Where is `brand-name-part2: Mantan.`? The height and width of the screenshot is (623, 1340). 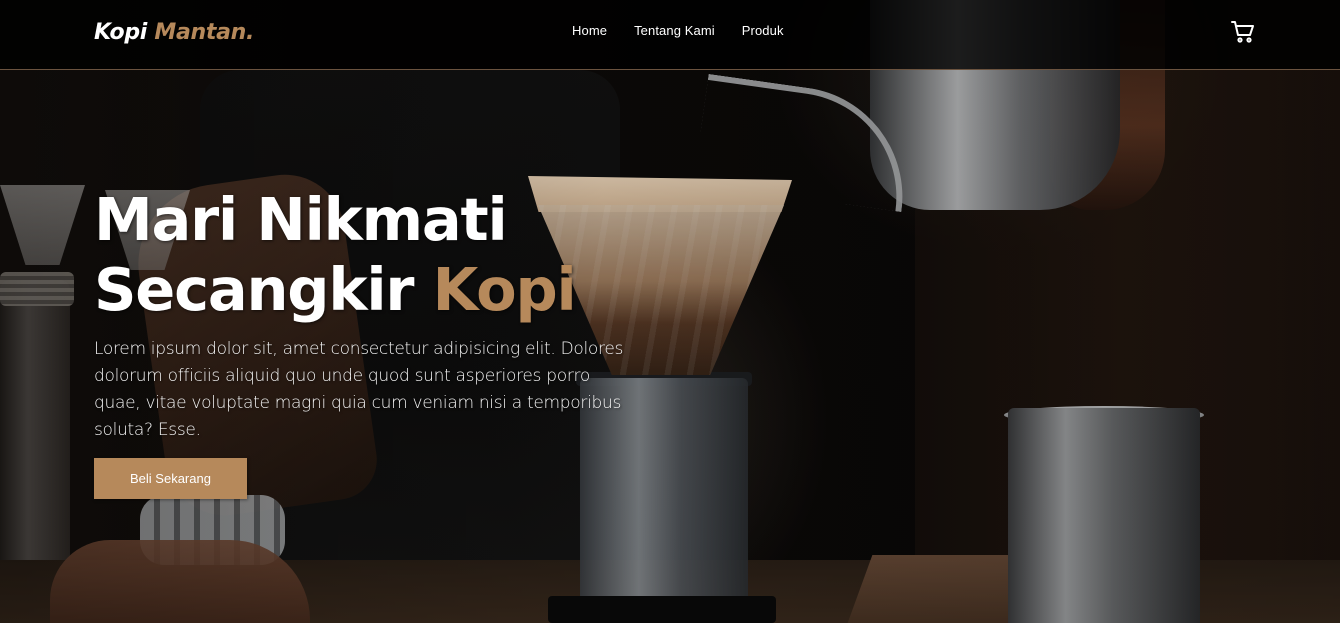
brand-name-part2: Mantan. is located at coordinates (204, 32).